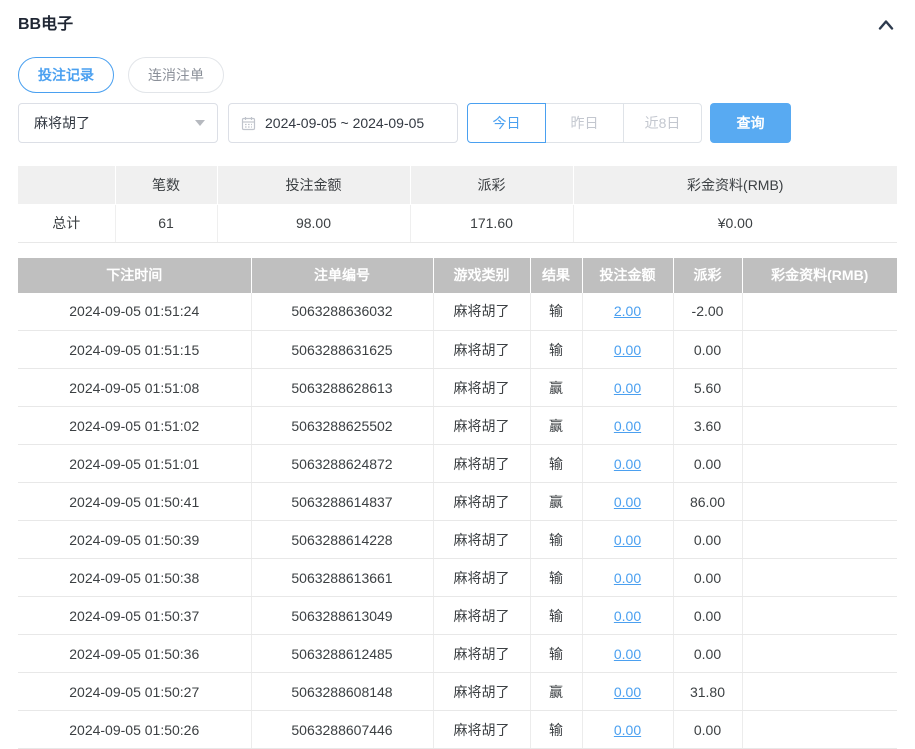  I want to click on game-select-value: 麻将胡了, so click(114, 123).